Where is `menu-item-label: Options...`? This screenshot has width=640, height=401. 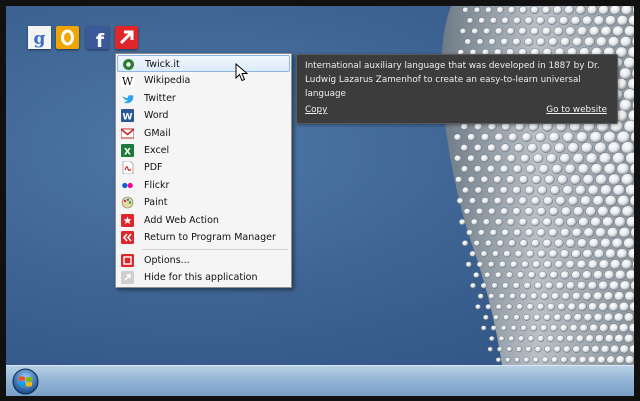
menu-item-label: Options... is located at coordinates (167, 260).